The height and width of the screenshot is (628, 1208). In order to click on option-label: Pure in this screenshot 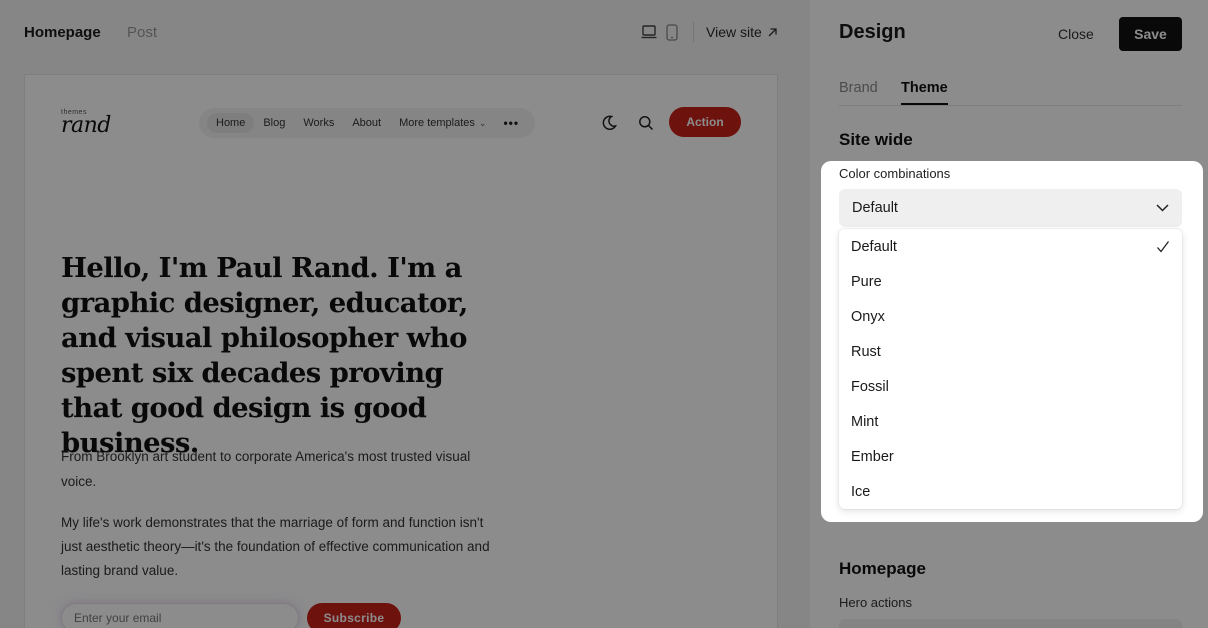, I will do `click(866, 281)`.